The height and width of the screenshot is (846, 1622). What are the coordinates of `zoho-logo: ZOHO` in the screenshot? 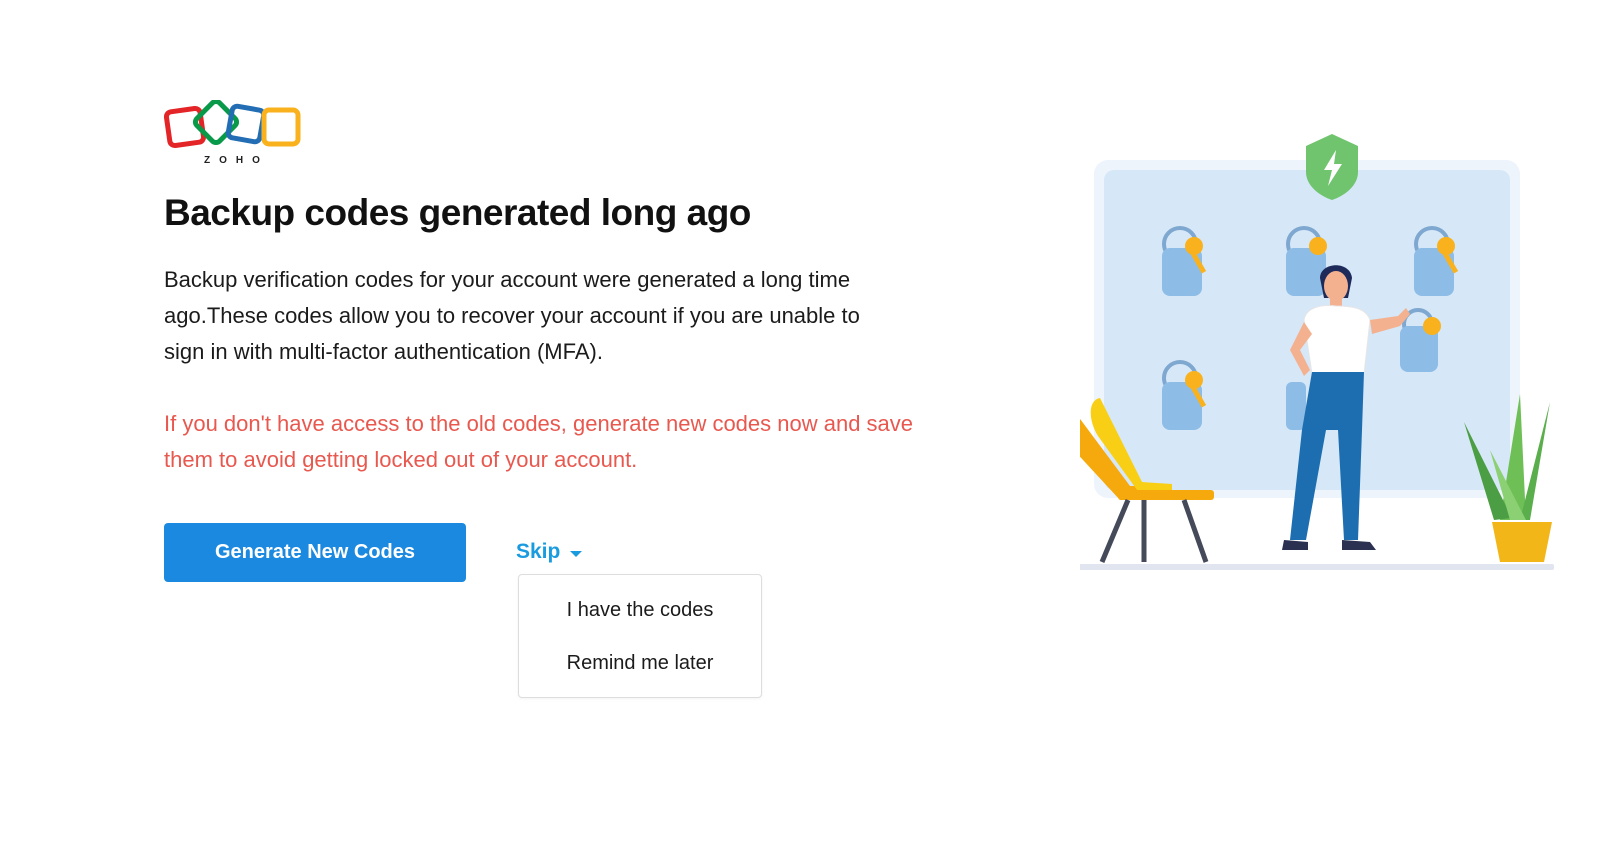 It's located at (236, 135).